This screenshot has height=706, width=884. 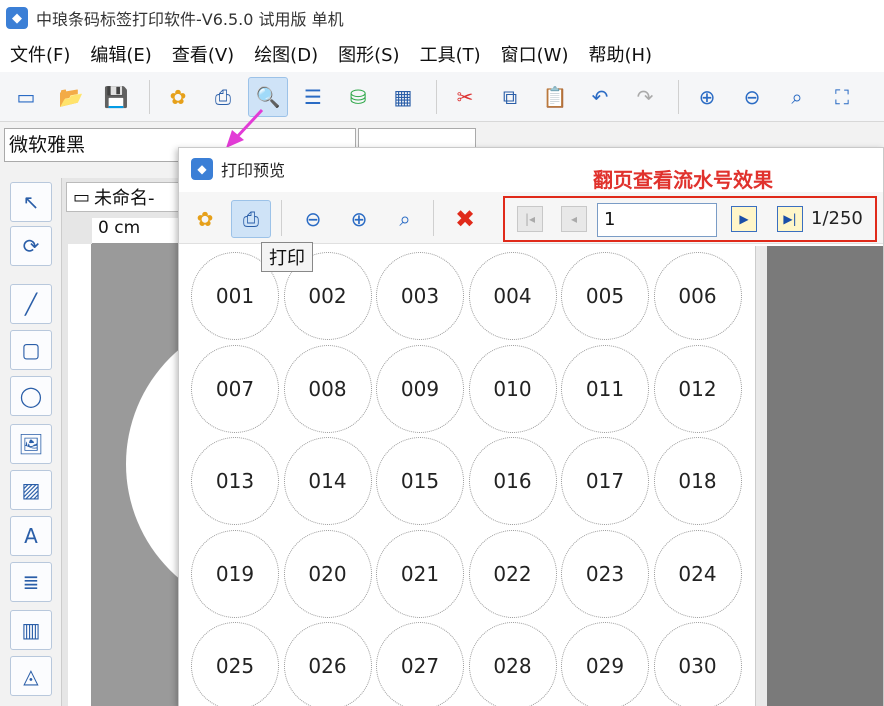 I want to click on serial-label-circle: 020, so click(x=327, y=573).